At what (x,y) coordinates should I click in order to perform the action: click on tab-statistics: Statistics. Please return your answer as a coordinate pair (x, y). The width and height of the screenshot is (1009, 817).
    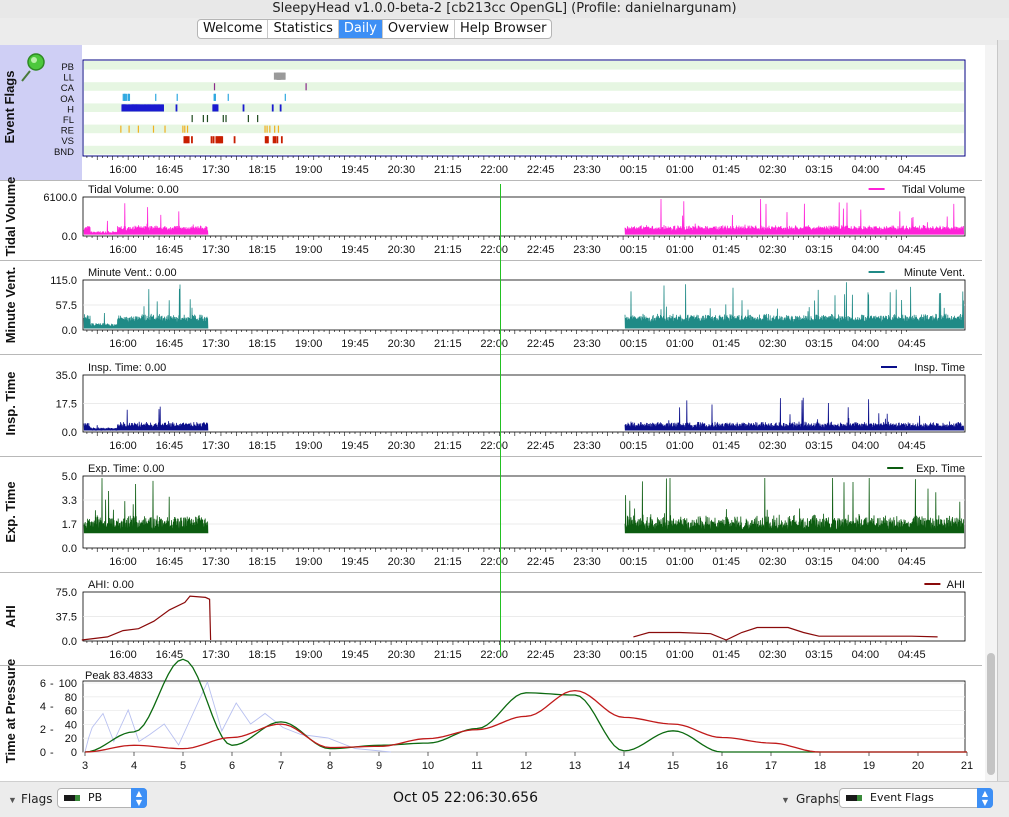
    Looking at the image, I should click on (303, 29).